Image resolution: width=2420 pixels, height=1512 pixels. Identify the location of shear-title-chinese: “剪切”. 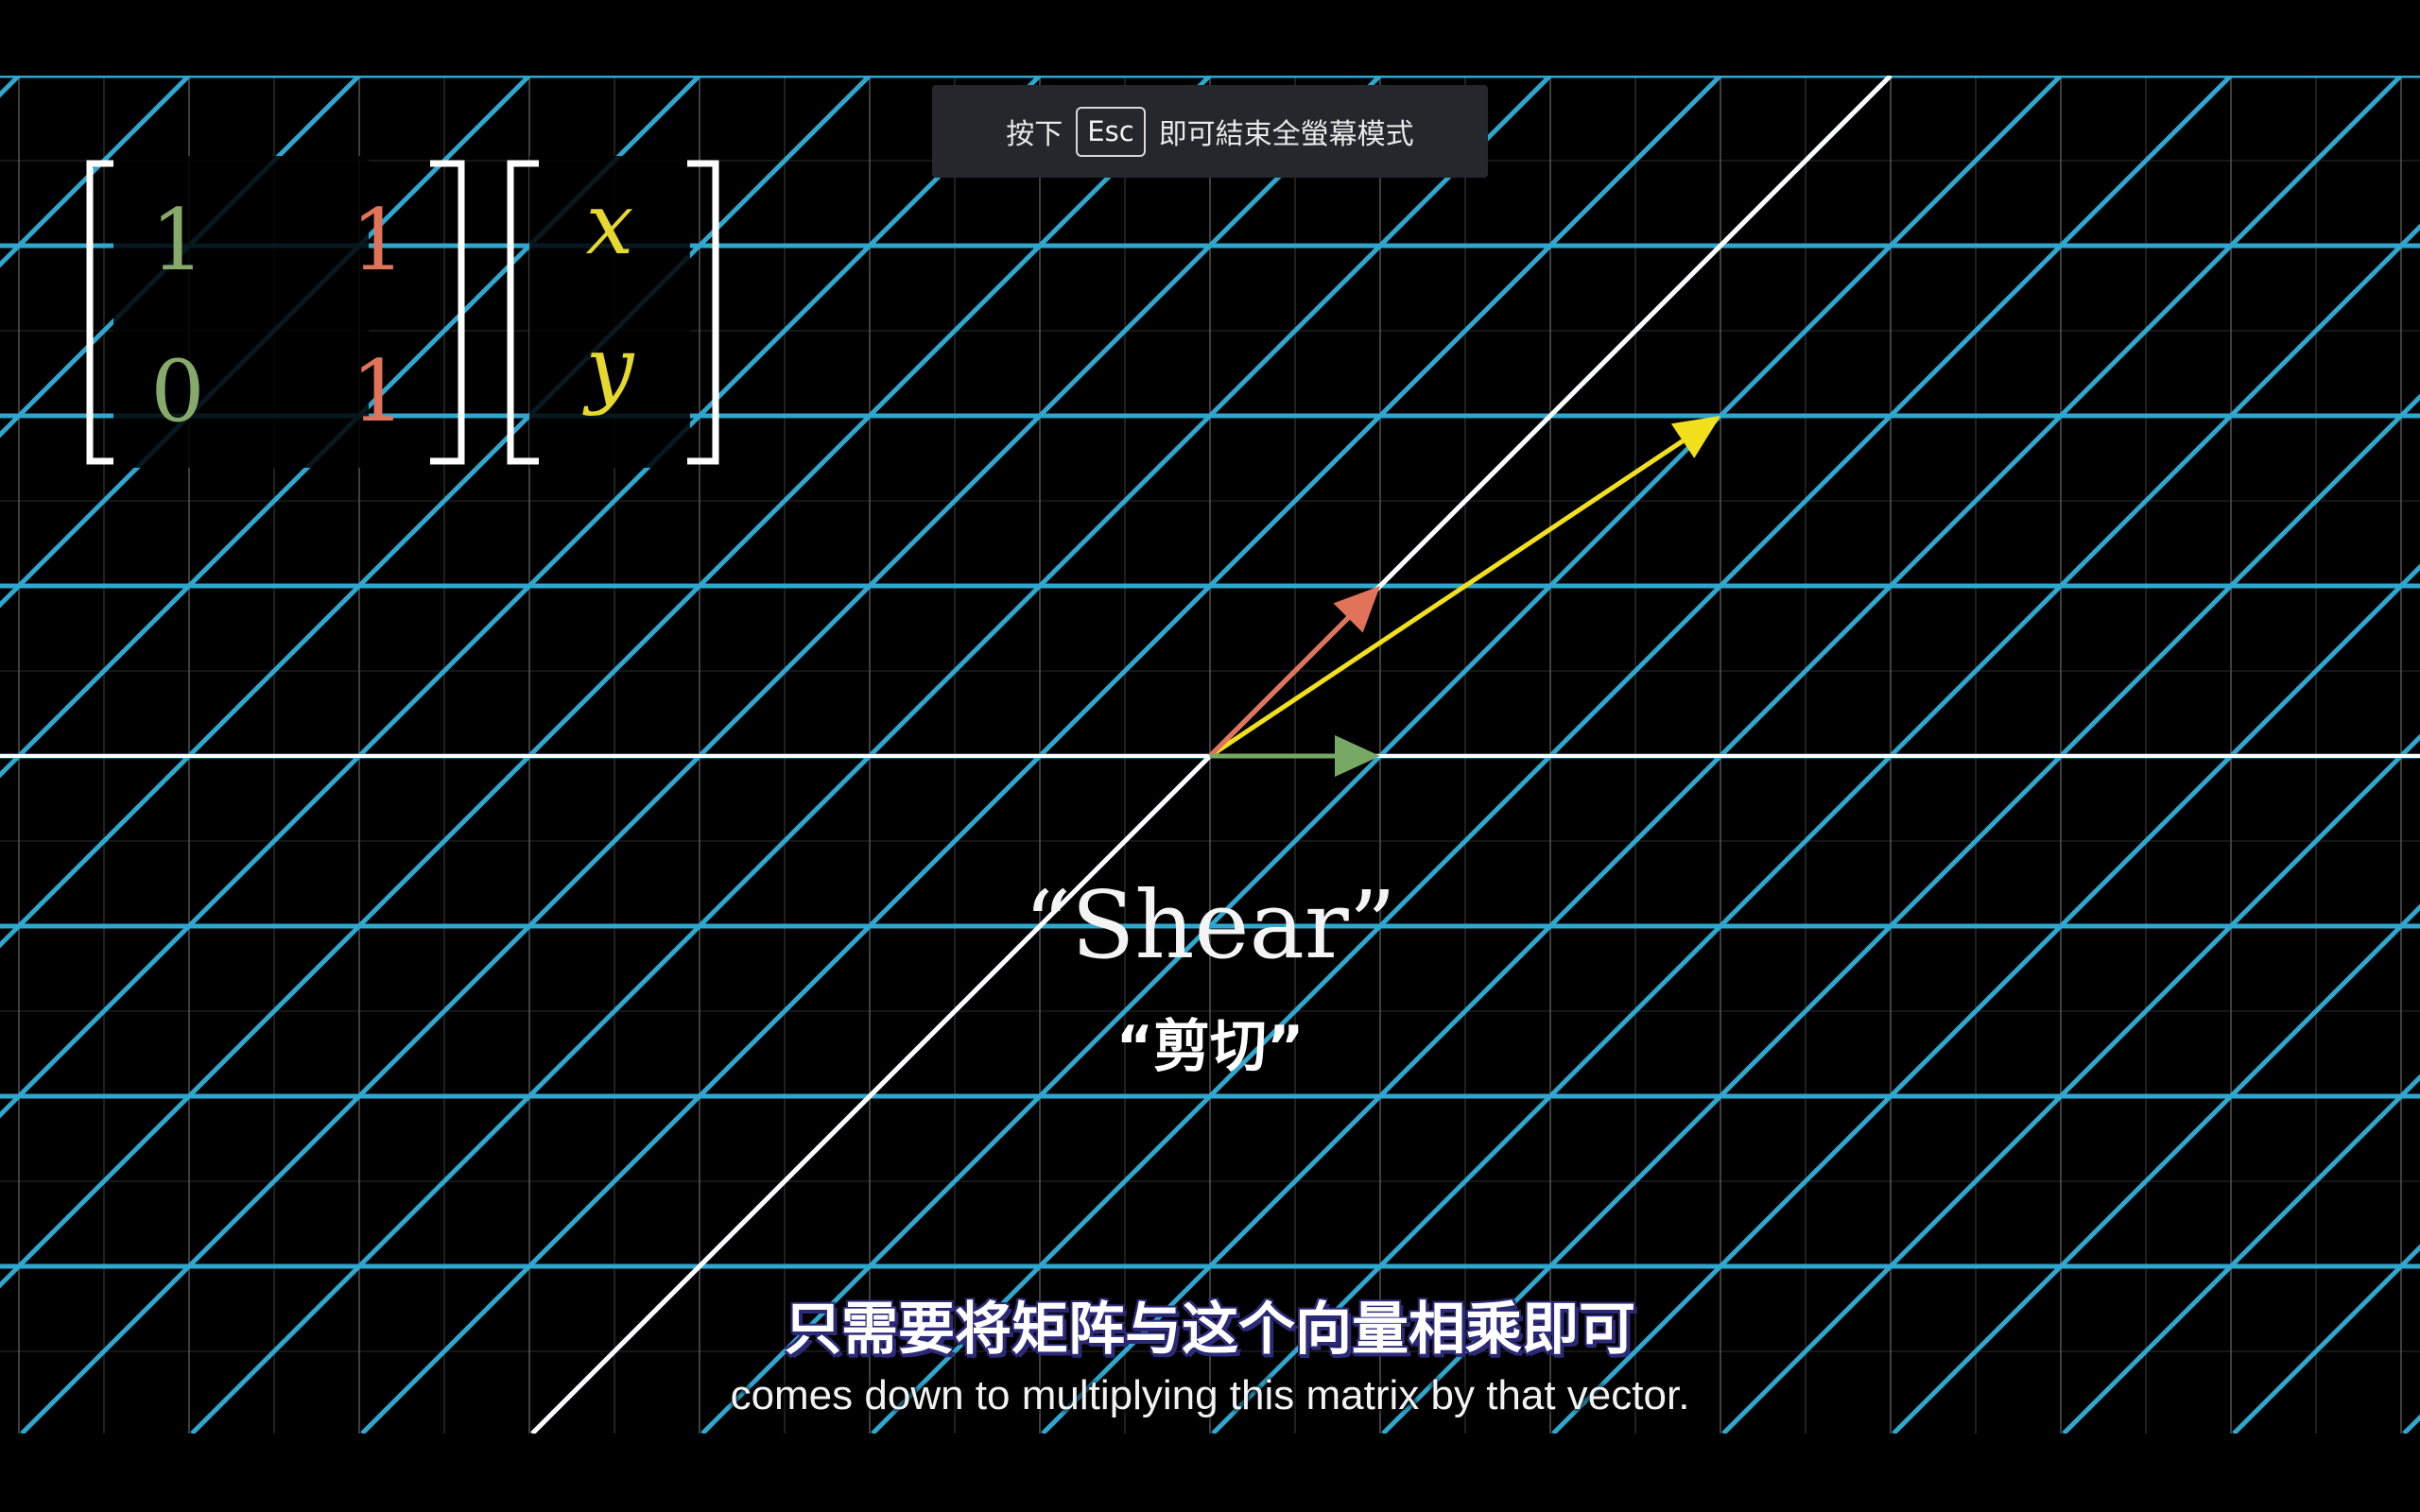
(1210, 1047).